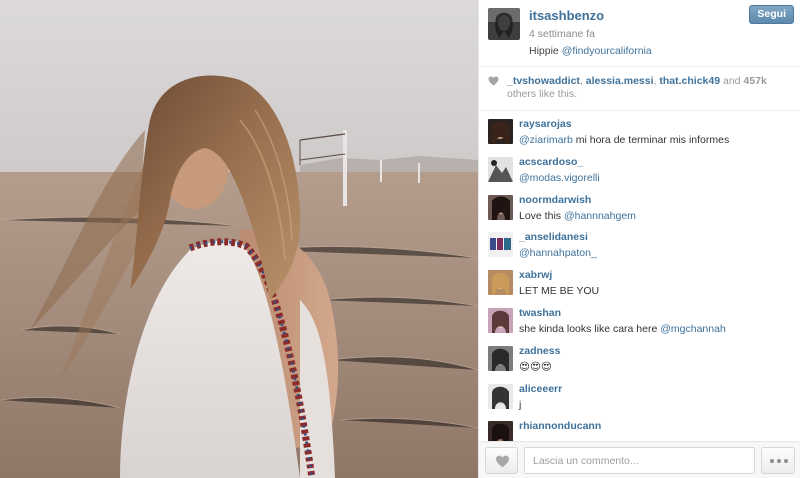  Describe the element at coordinates (639, 210) in the screenshot. I see `comment-item: noormdarwish Love this @hannnahgem` at that location.